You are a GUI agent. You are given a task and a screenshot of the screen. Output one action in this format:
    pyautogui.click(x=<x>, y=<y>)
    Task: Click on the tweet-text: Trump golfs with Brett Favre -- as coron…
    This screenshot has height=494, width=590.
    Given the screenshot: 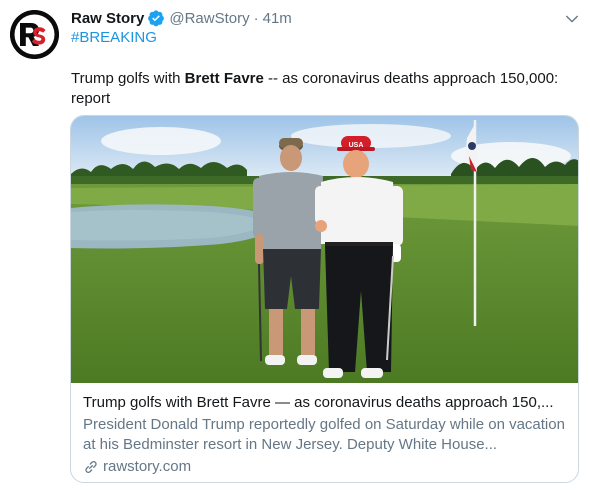 What is the action you would take?
    pyautogui.click(x=326, y=89)
    